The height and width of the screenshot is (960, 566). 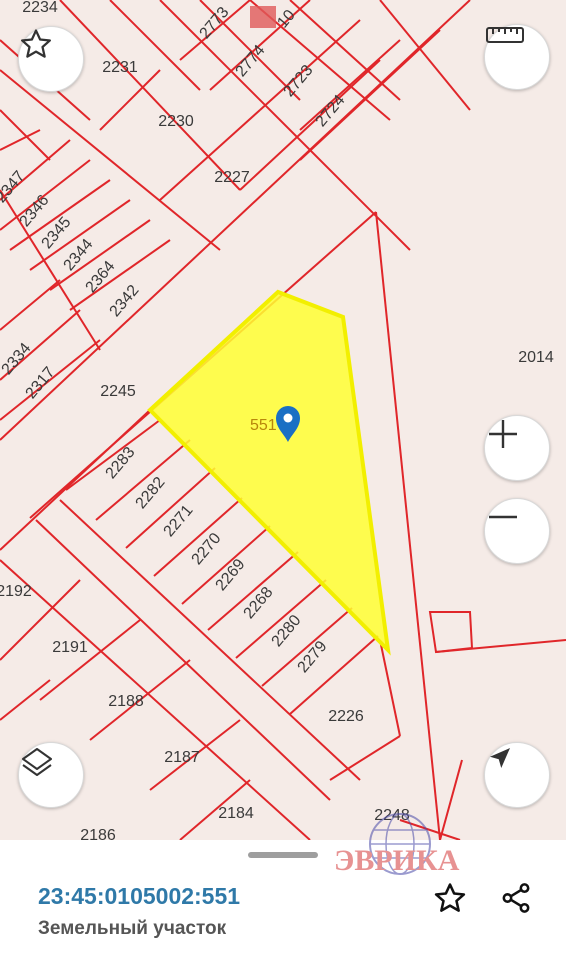 I want to click on parcel-label: 2192, so click(x=16, y=591).